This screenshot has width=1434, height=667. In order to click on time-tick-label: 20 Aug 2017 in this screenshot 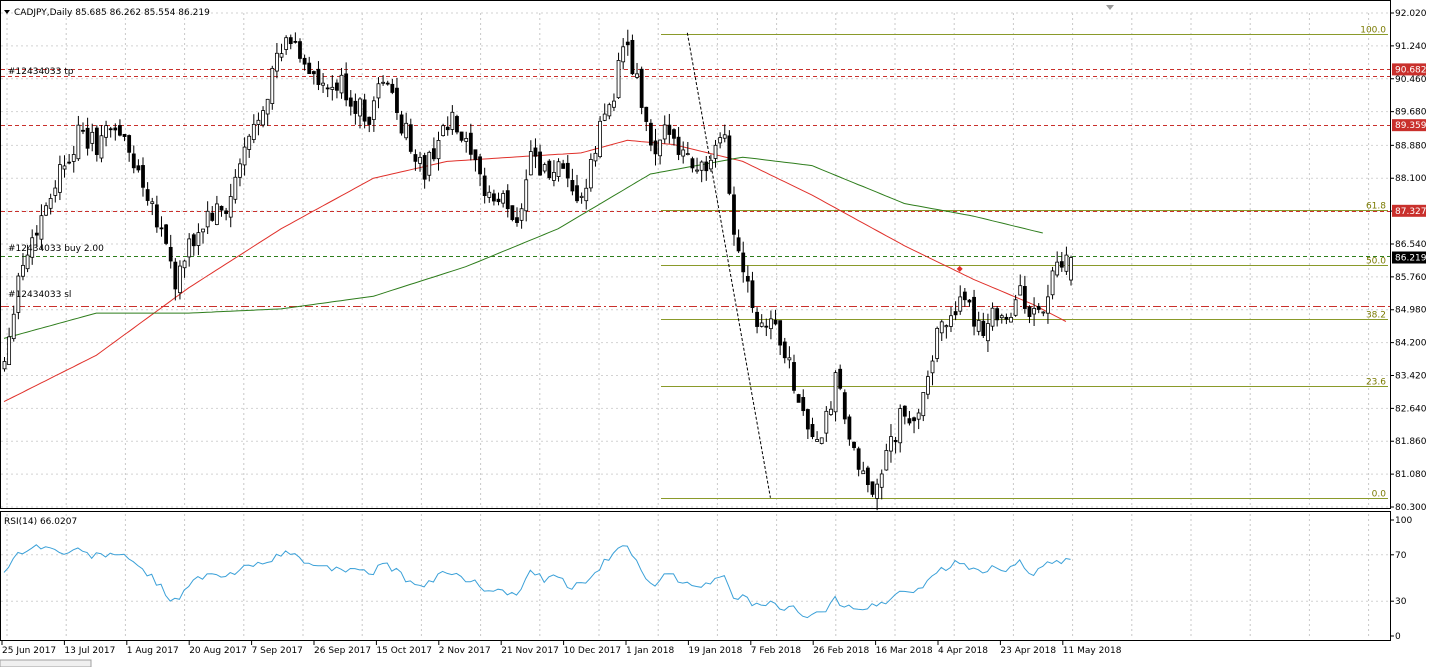, I will do `click(218, 651)`.